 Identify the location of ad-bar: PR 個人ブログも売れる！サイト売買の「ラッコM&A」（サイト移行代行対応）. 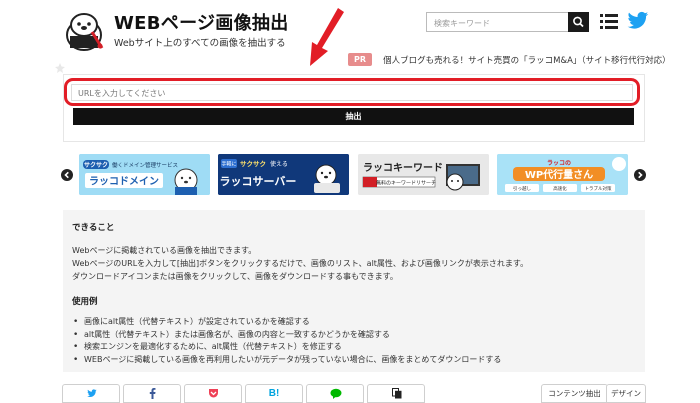
(509, 57).